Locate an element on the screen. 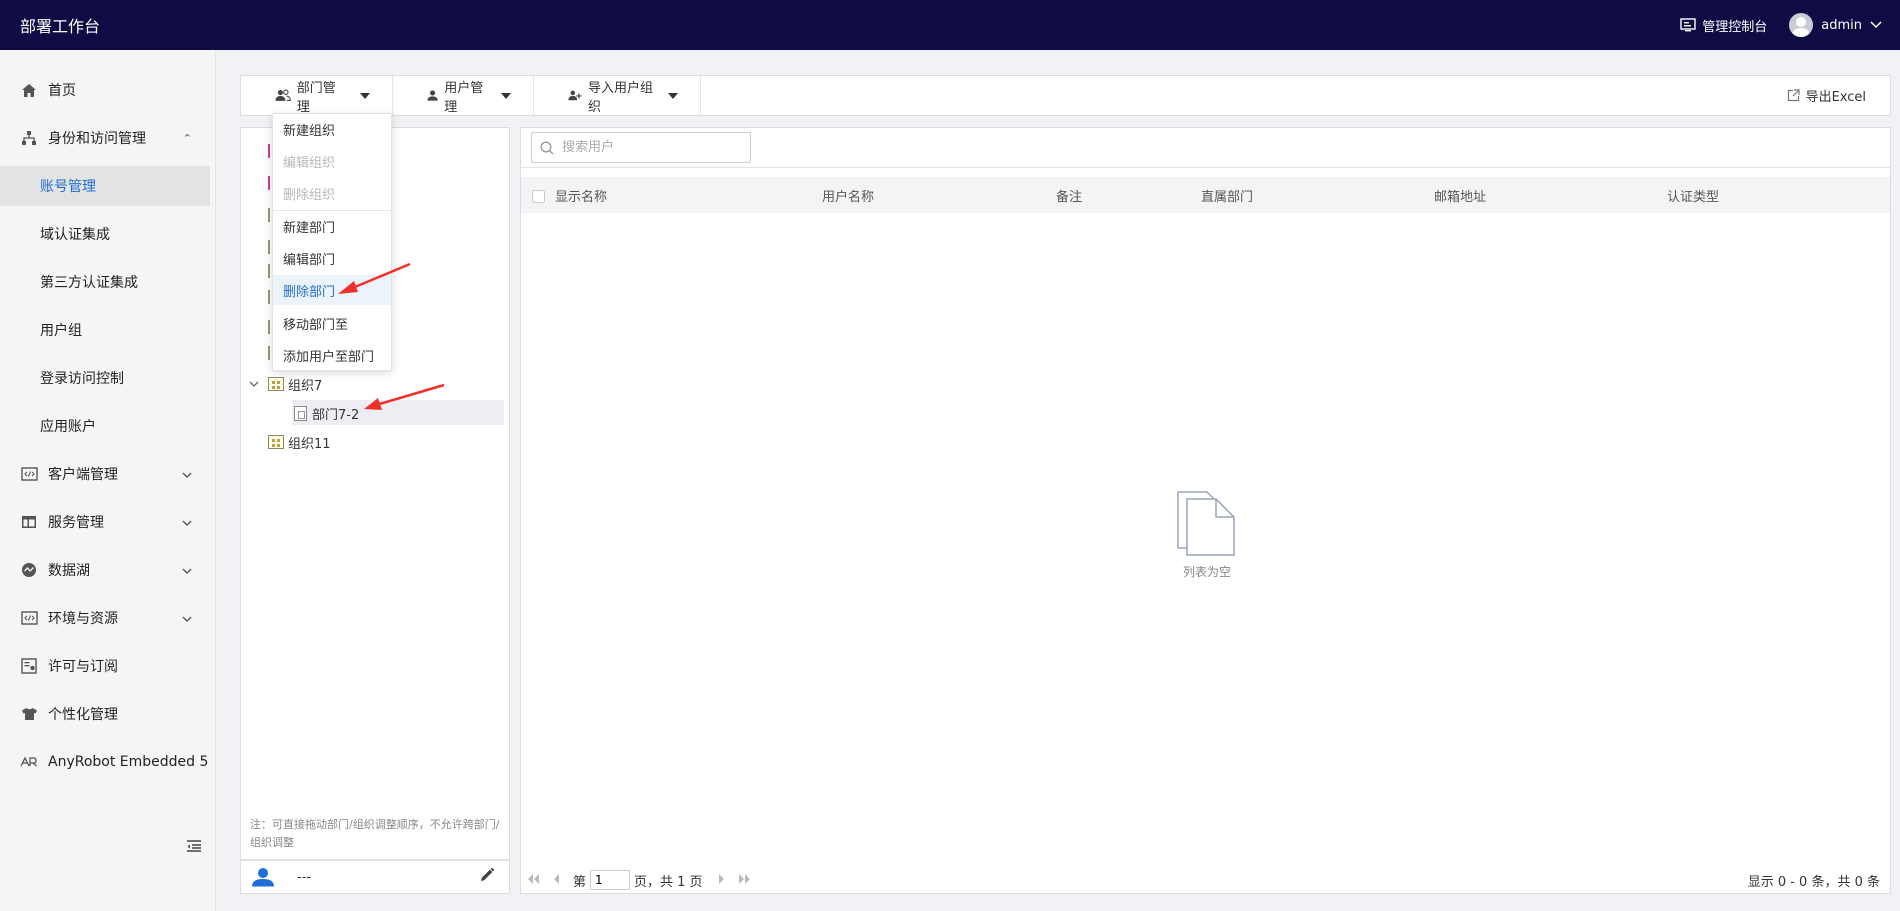 The height and width of the screenshot is (911, 1900). action-toolbar: 部门管理 用户管理 导入用户组织 导出Excel is located at coordinates (1065, 95).